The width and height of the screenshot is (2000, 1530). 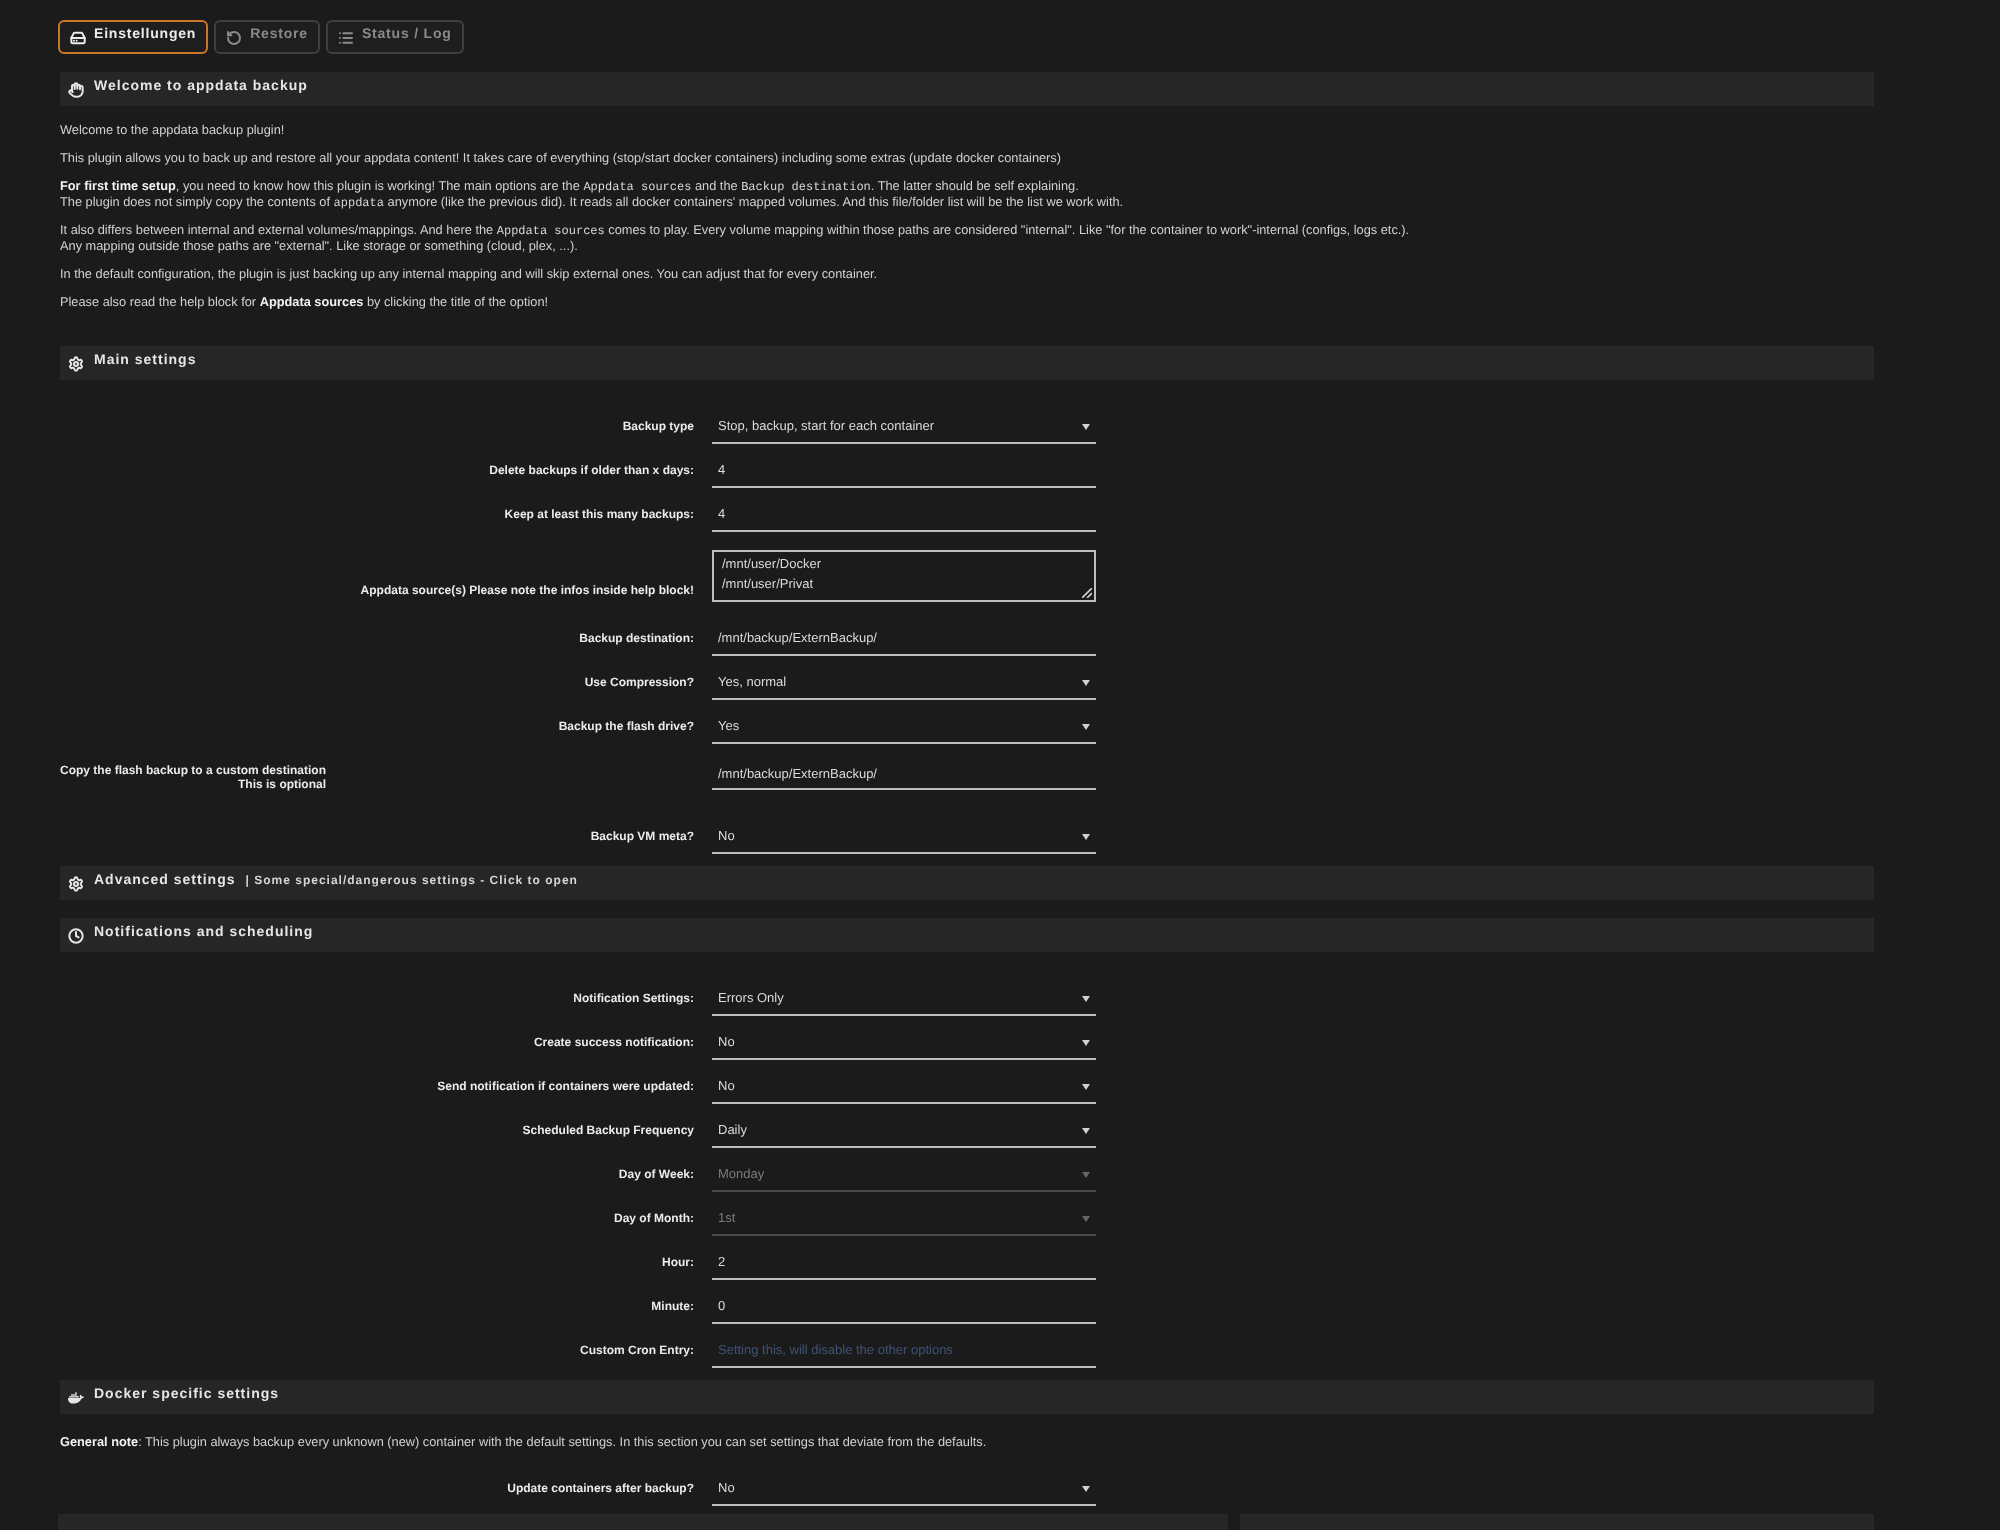 What do you see at coordinates (345, 37) in the screenshot?
I see `list-icon` at bounding box center [345, 37].